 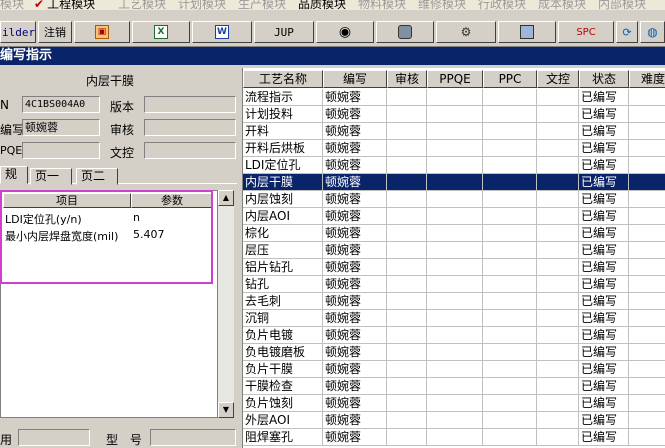 I want to click on table-row: LDI定位孔 顿婉蓉 已编写, so click(x=454, y=165).